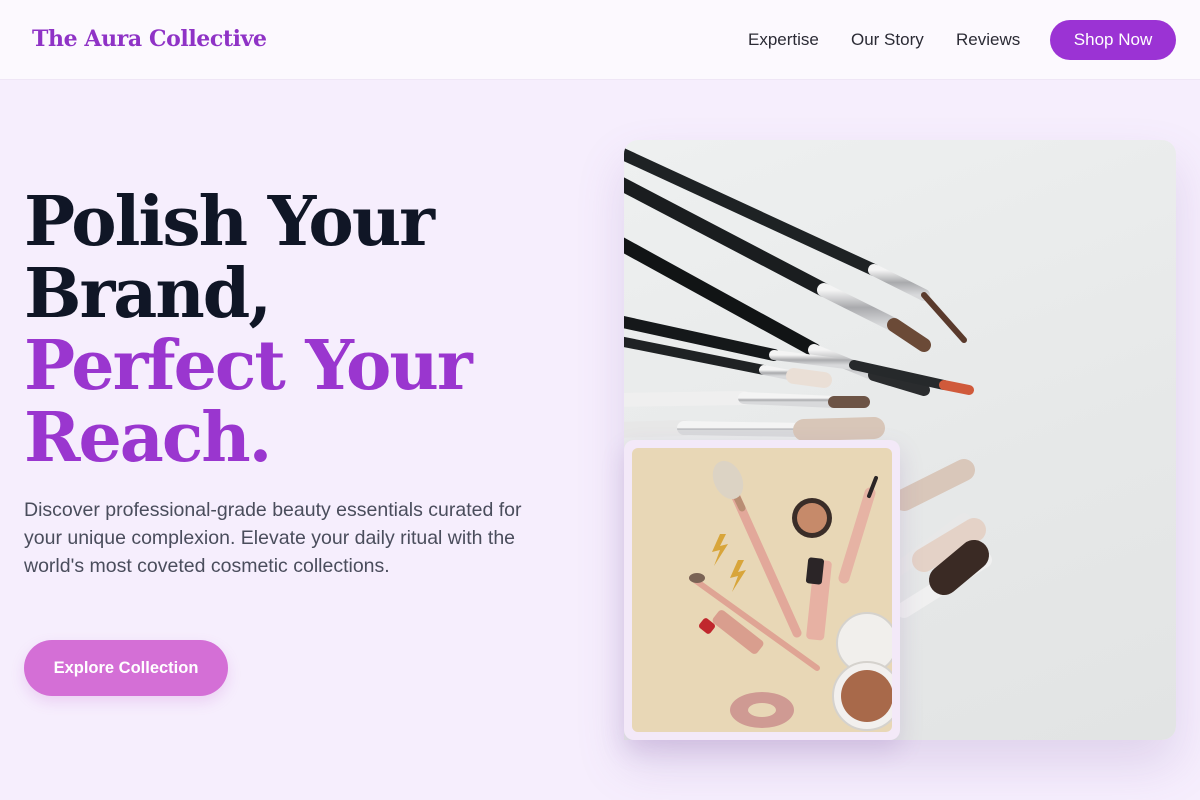 This screenshot has width=1200, height=800. What do you see at coordinates (126, 668) in the screenshot?
I see `explore-collection-button: Explore Collection` at bounding box center [126, 668].